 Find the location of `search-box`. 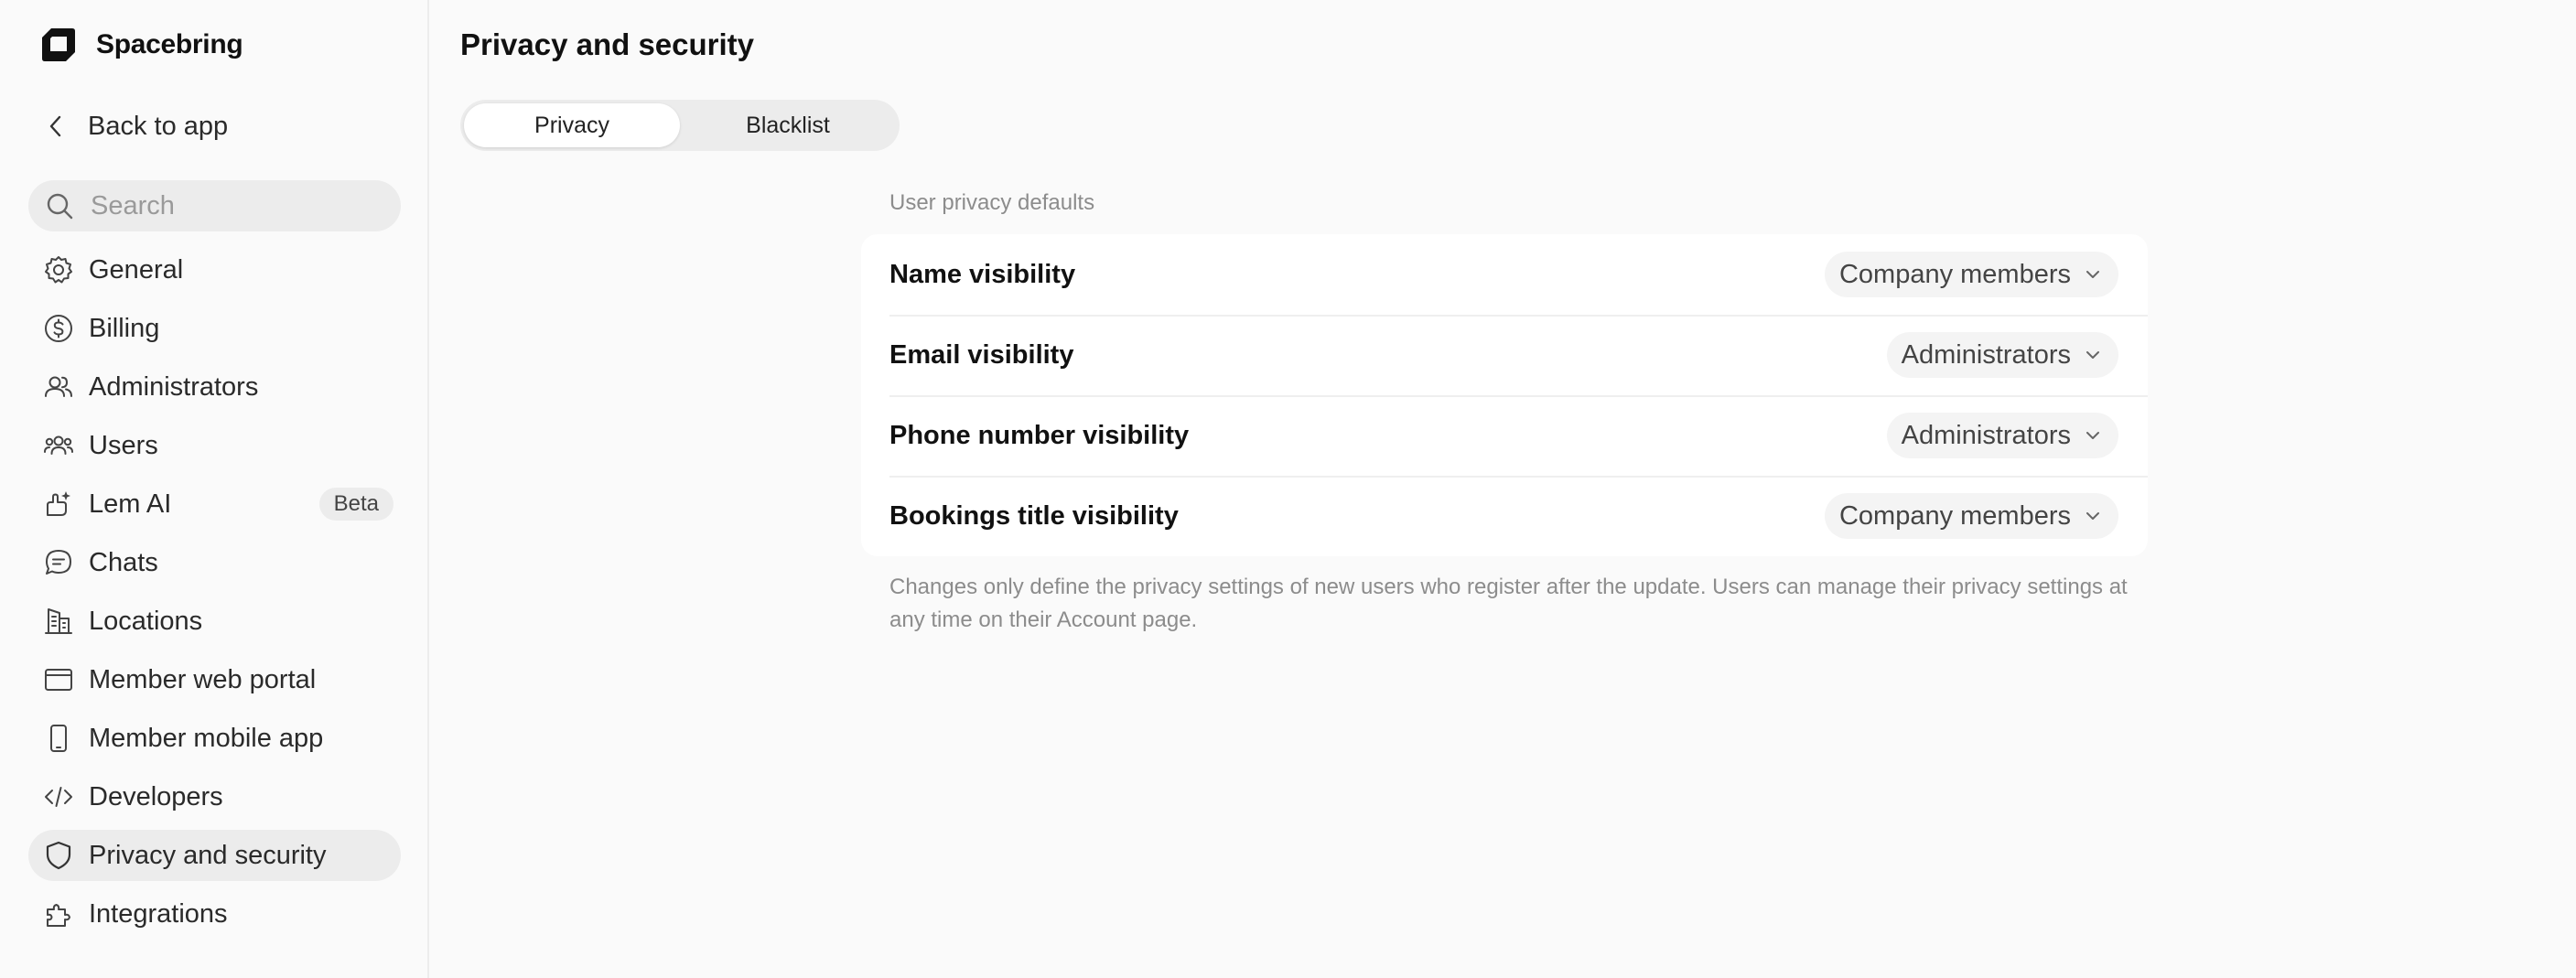

search-box is located at coordinates (214, 205).